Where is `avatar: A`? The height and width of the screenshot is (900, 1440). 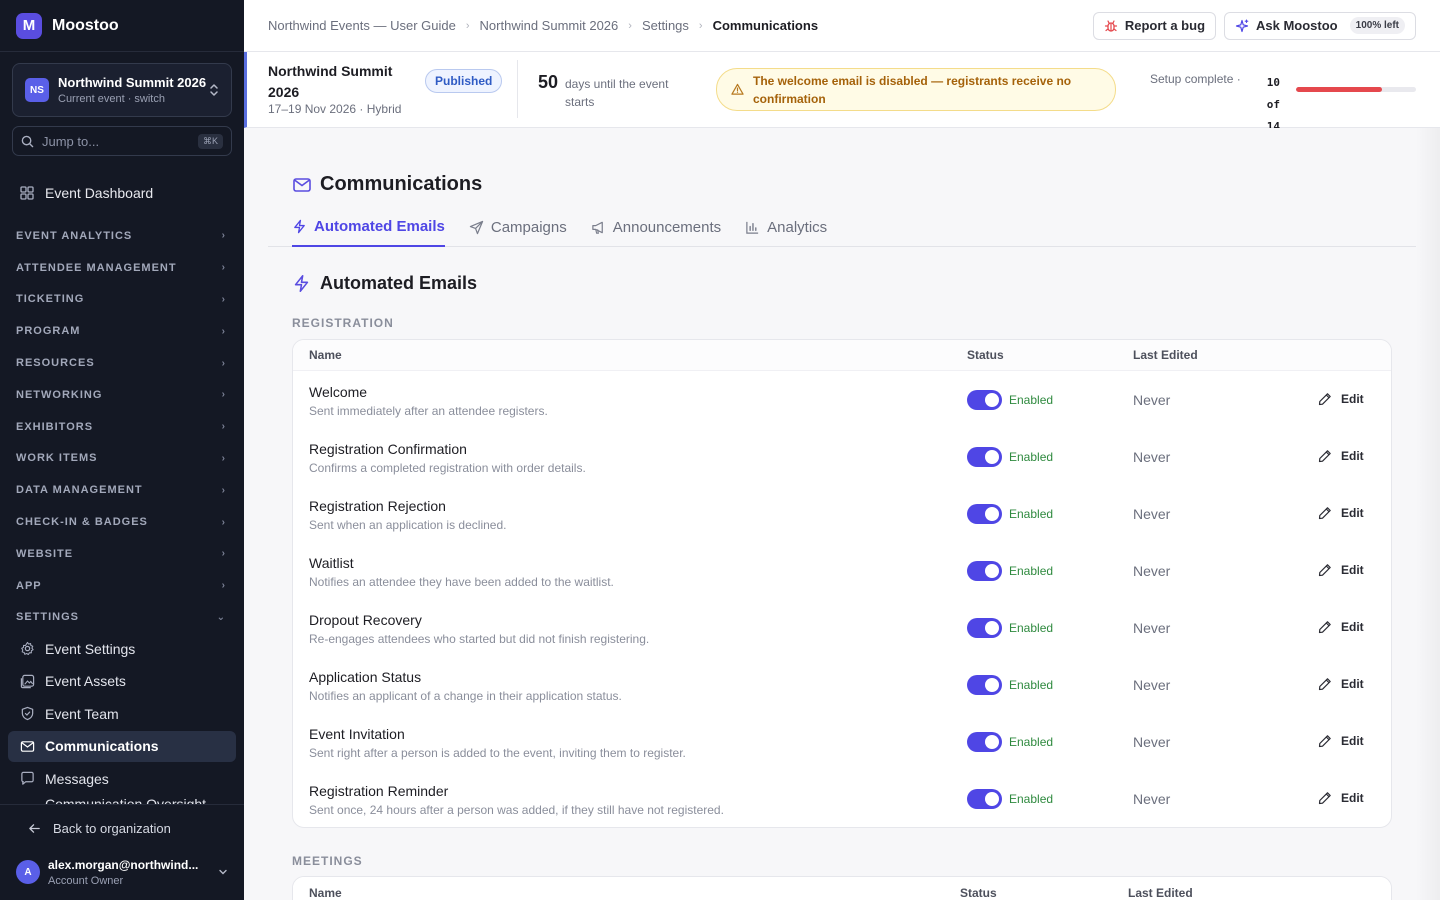
avatar: A is located at coordinates (28, 872).